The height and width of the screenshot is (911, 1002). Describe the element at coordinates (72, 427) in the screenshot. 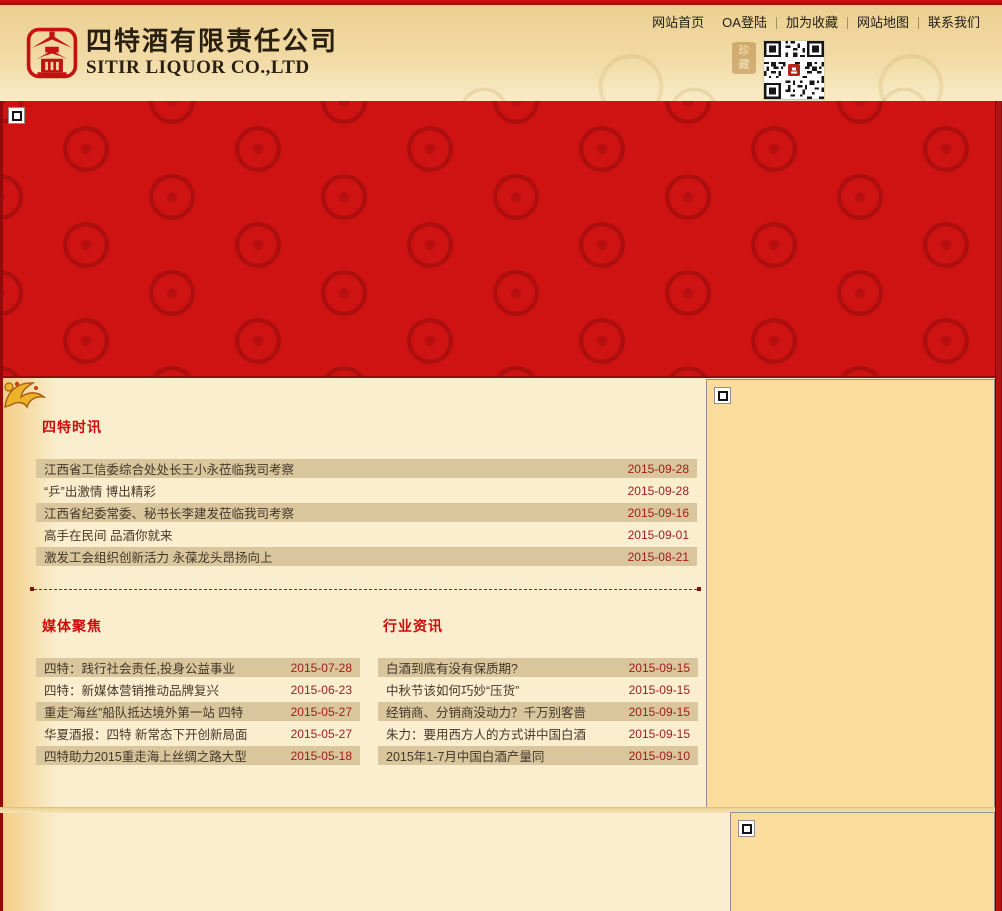

I see `section-title-news: 四特时讯` at that location.